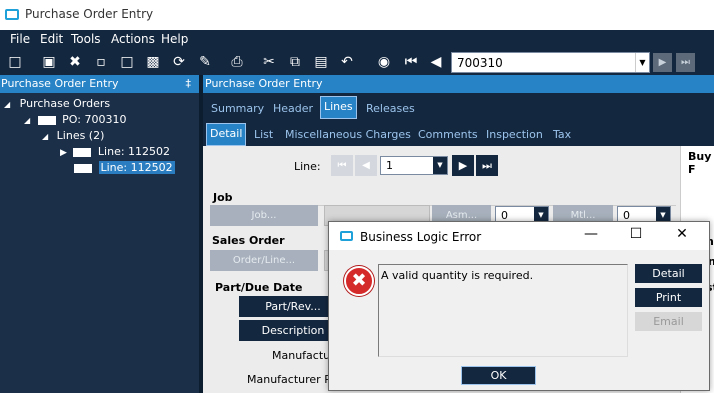 Image resolution: width=714 pixels, height=393 pixels. Describe the element at coordinates (357, 40) in the screenshot. I see `menu-bar: File Edit Tools Actions Help` at that location.